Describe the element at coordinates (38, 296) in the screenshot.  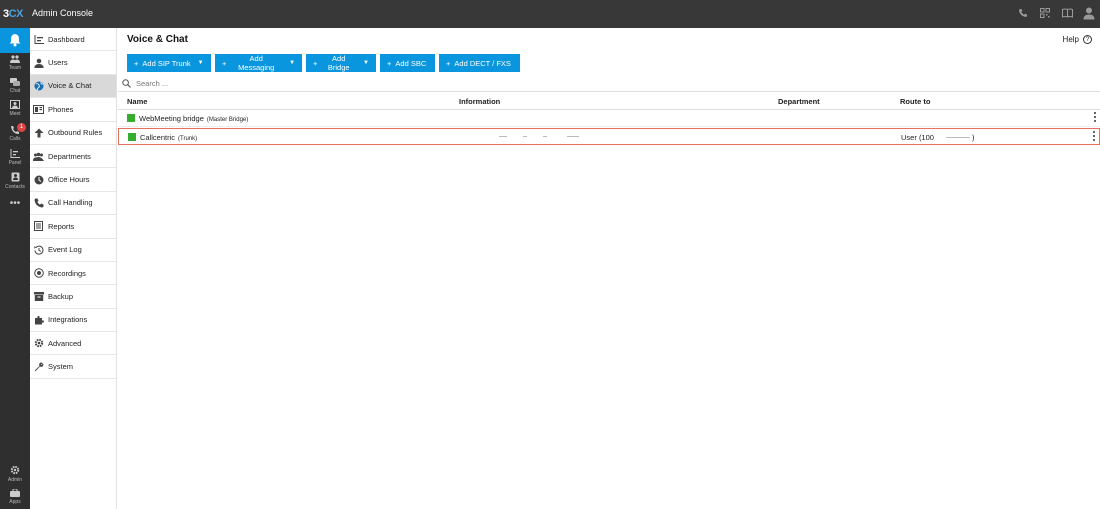
I see `archive-icon` at that location.